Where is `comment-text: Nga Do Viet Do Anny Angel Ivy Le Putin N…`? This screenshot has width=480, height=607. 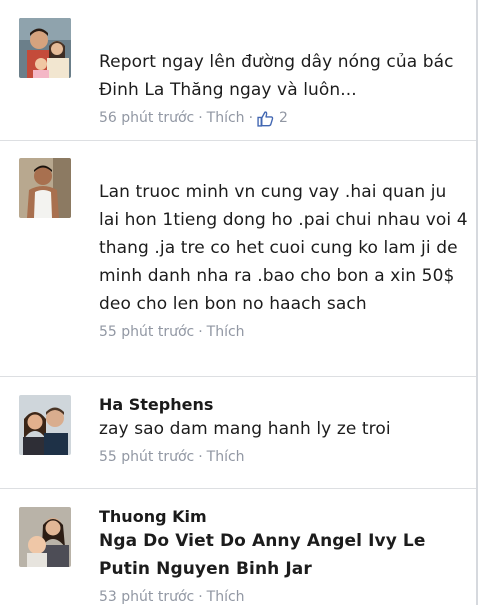
comment-text: Nga Do Viet Do Anny Angel Ivy Le Putin N… is located at coordinates (262, 555).